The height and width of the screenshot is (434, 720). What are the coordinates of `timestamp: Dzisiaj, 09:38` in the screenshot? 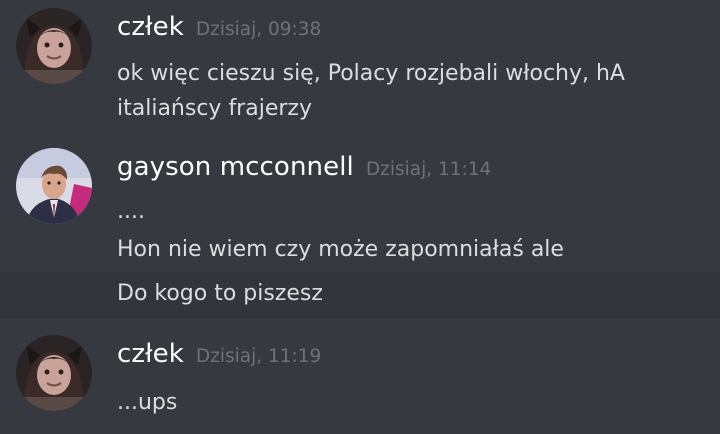 It's located at (258, 29).